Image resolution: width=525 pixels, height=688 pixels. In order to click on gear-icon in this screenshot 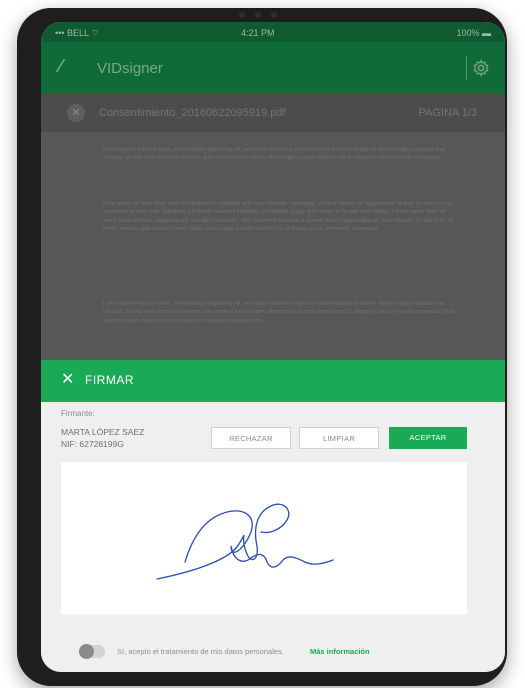, I will do `click(481, 68)`.